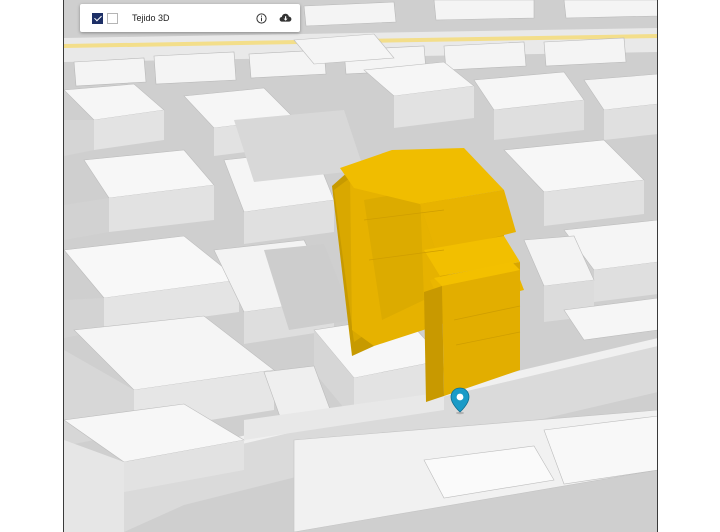 This screenshot has height=532, width=720. What do you see at coordinates (63, 266) in the screenshot?
I see `frame-left-border` at bounding box center [63, 266].